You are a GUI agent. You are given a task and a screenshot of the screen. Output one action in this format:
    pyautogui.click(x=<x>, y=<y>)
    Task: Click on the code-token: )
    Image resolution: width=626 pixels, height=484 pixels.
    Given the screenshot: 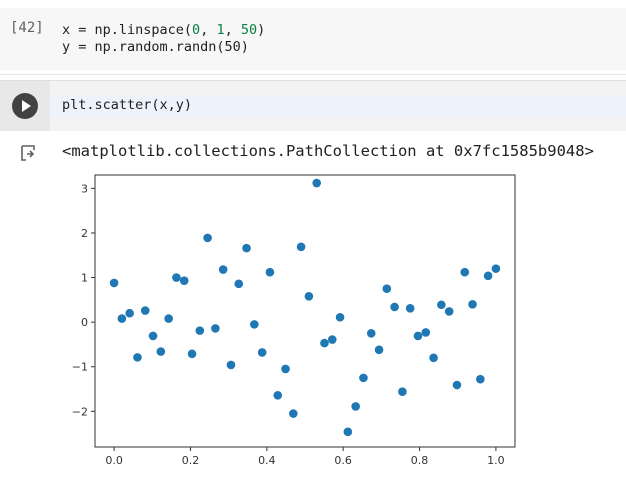 What is the action you would take?
    pyautogui.click(x=261, y=30)
    